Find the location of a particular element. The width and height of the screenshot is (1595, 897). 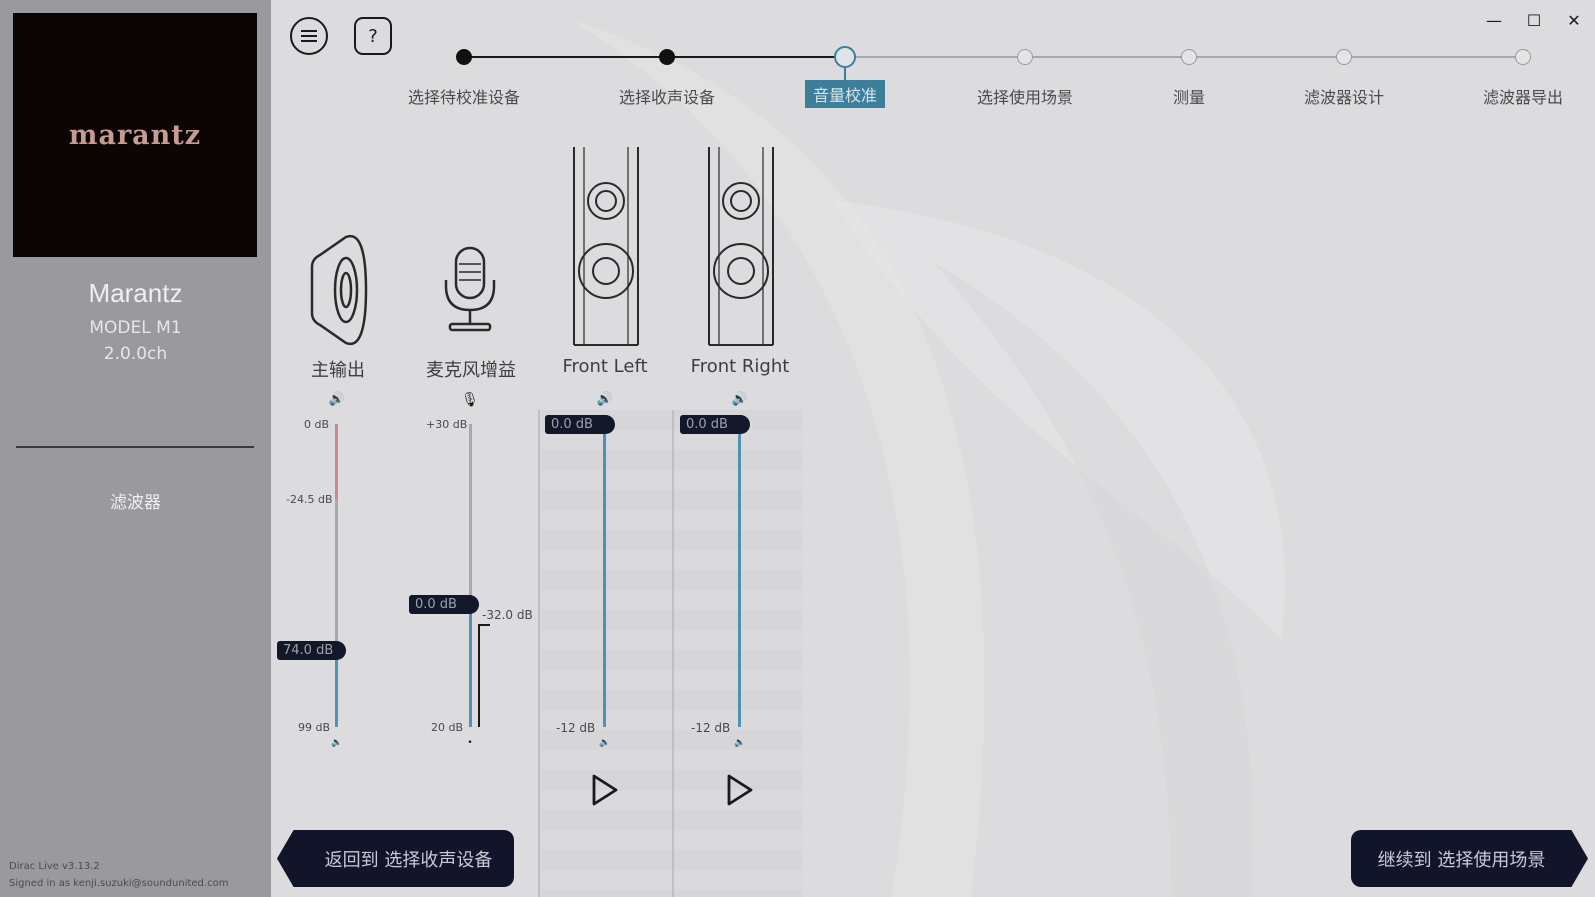

microphone-icon is located at coordinates (470, 289).